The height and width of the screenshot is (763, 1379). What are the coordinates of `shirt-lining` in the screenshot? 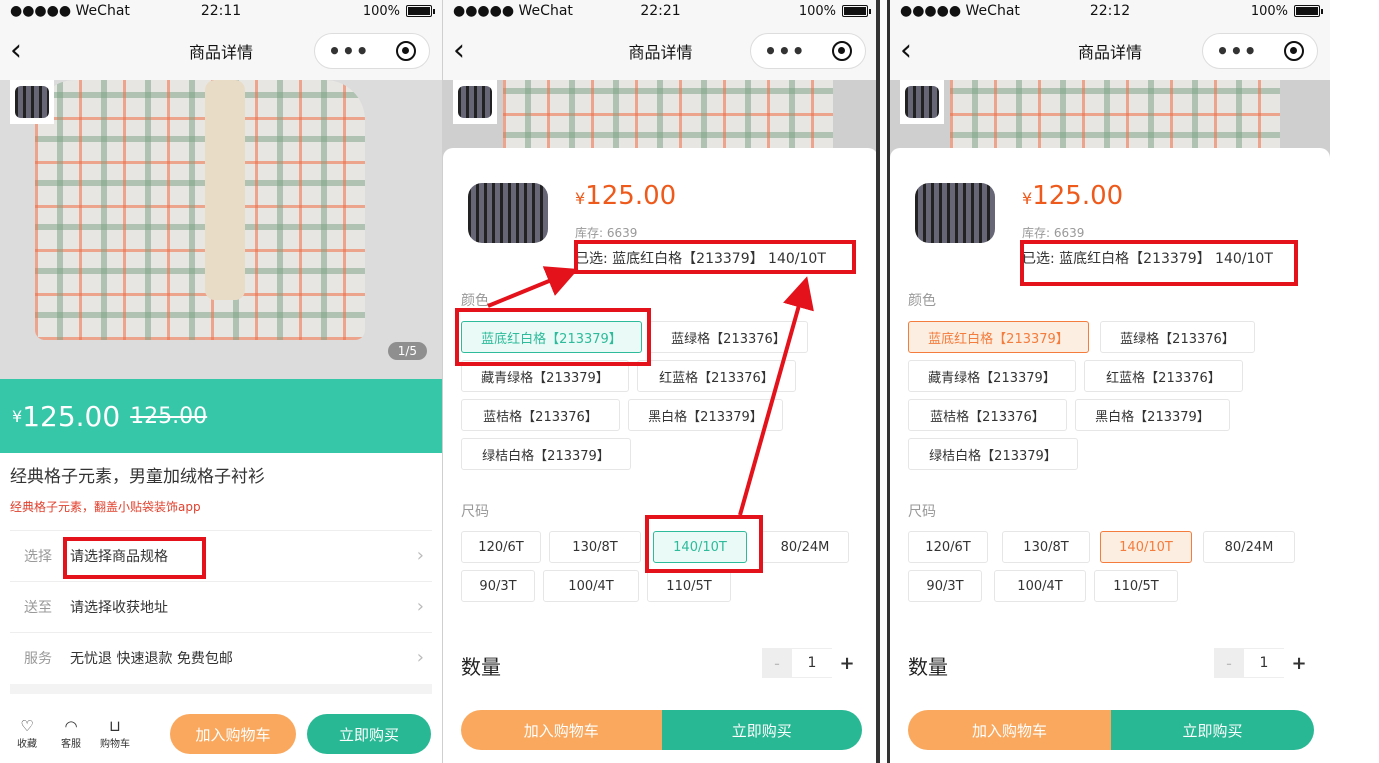 It's located at (225, 190).